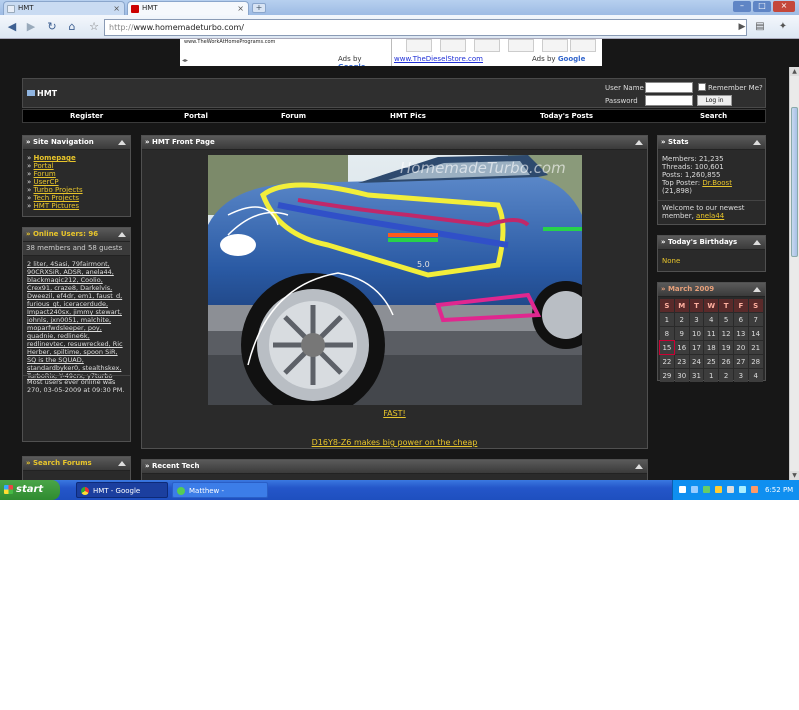  I want to click on minimize-icon: –, so click(742, 6).